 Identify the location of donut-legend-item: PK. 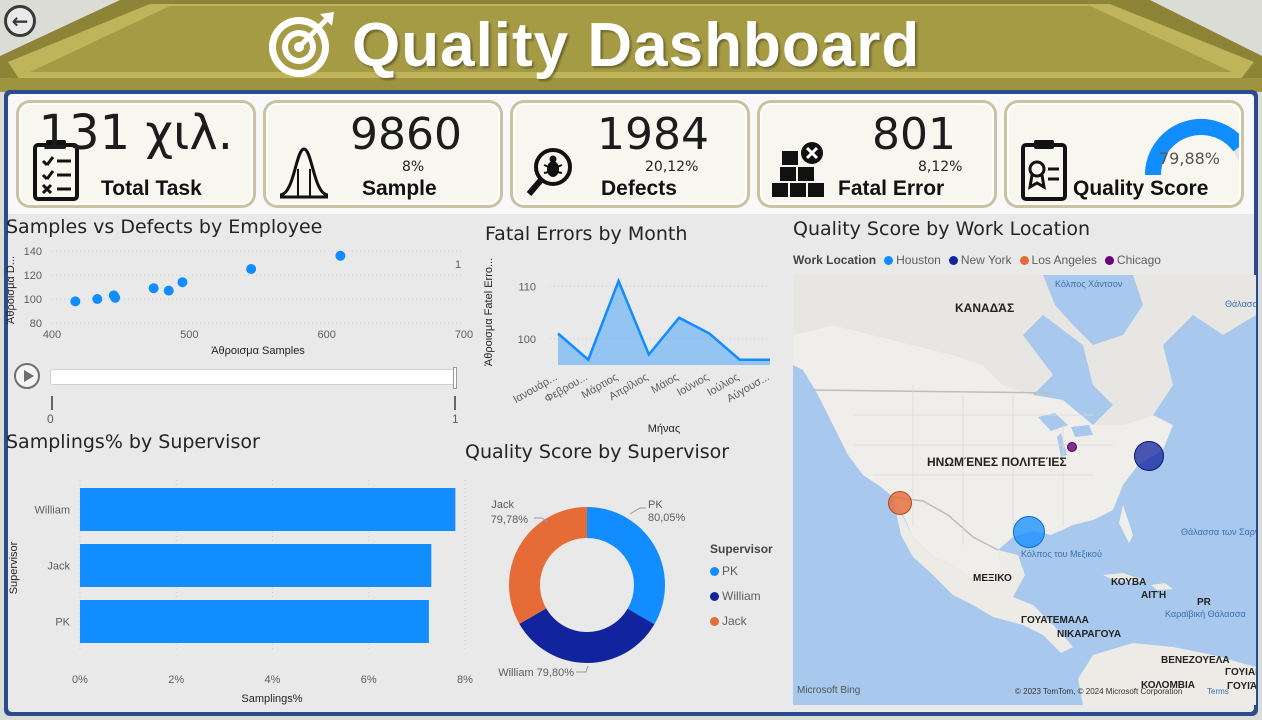
(720, 571).